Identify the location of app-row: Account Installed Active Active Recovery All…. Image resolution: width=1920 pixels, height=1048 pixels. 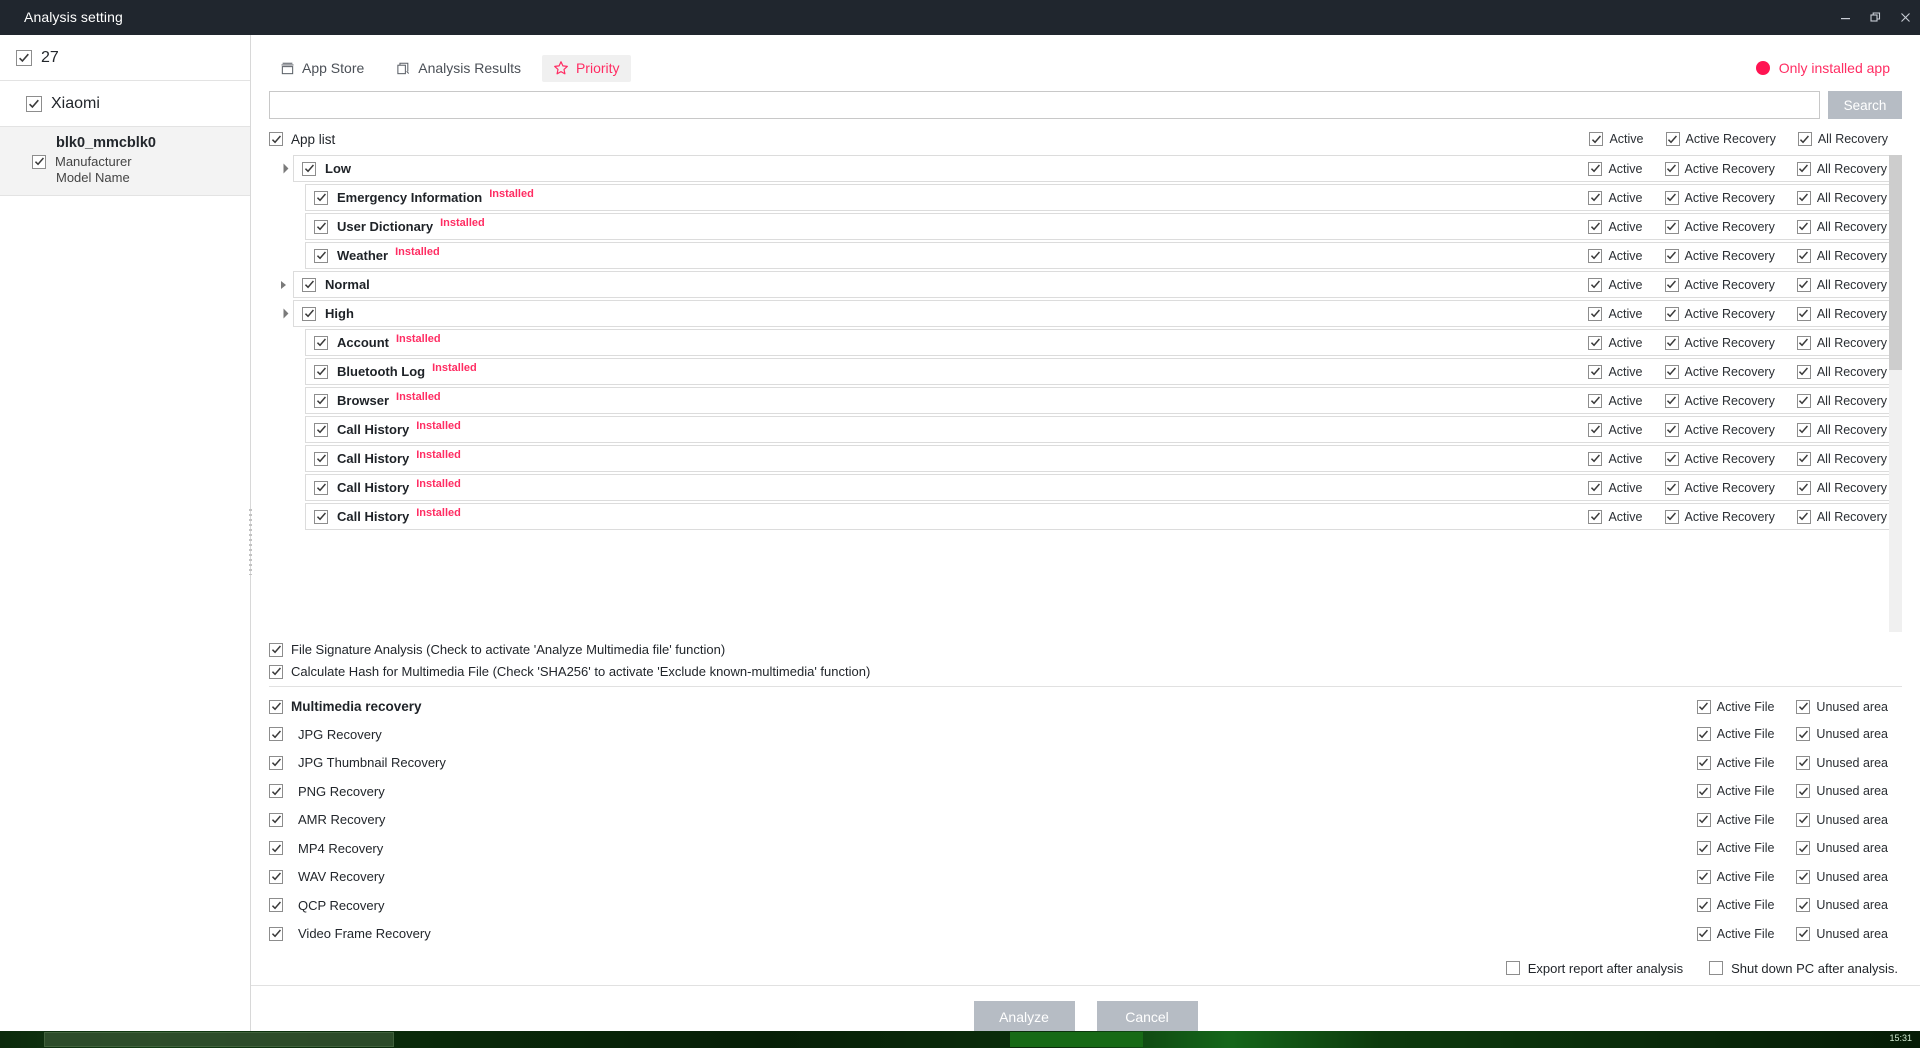
(1085, 342).